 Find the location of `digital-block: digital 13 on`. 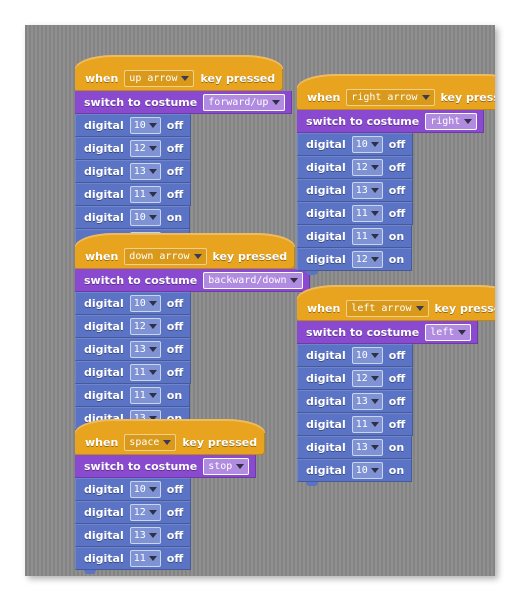

digital-block: digital 13 on is located at coordinates (355, 449).